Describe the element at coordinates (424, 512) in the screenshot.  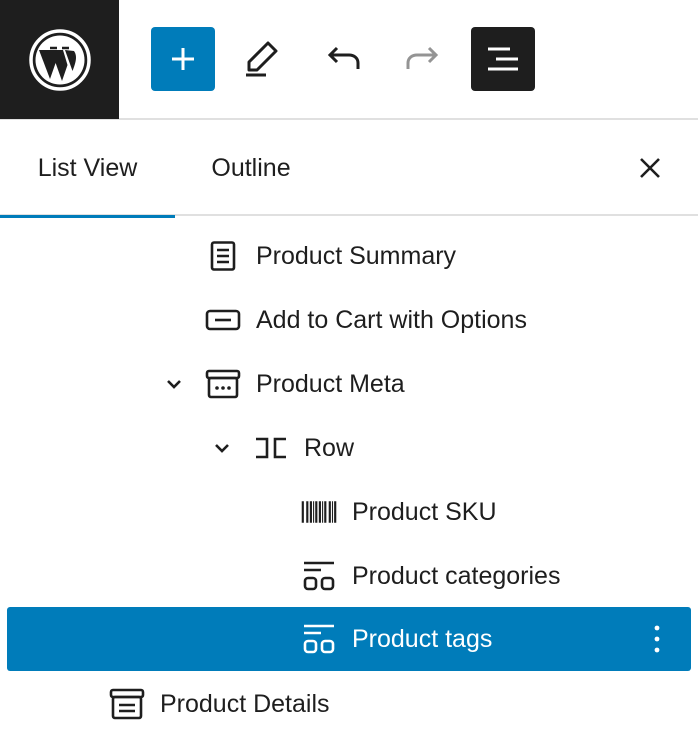
I see `list-item-label: Product SKU` at that location.